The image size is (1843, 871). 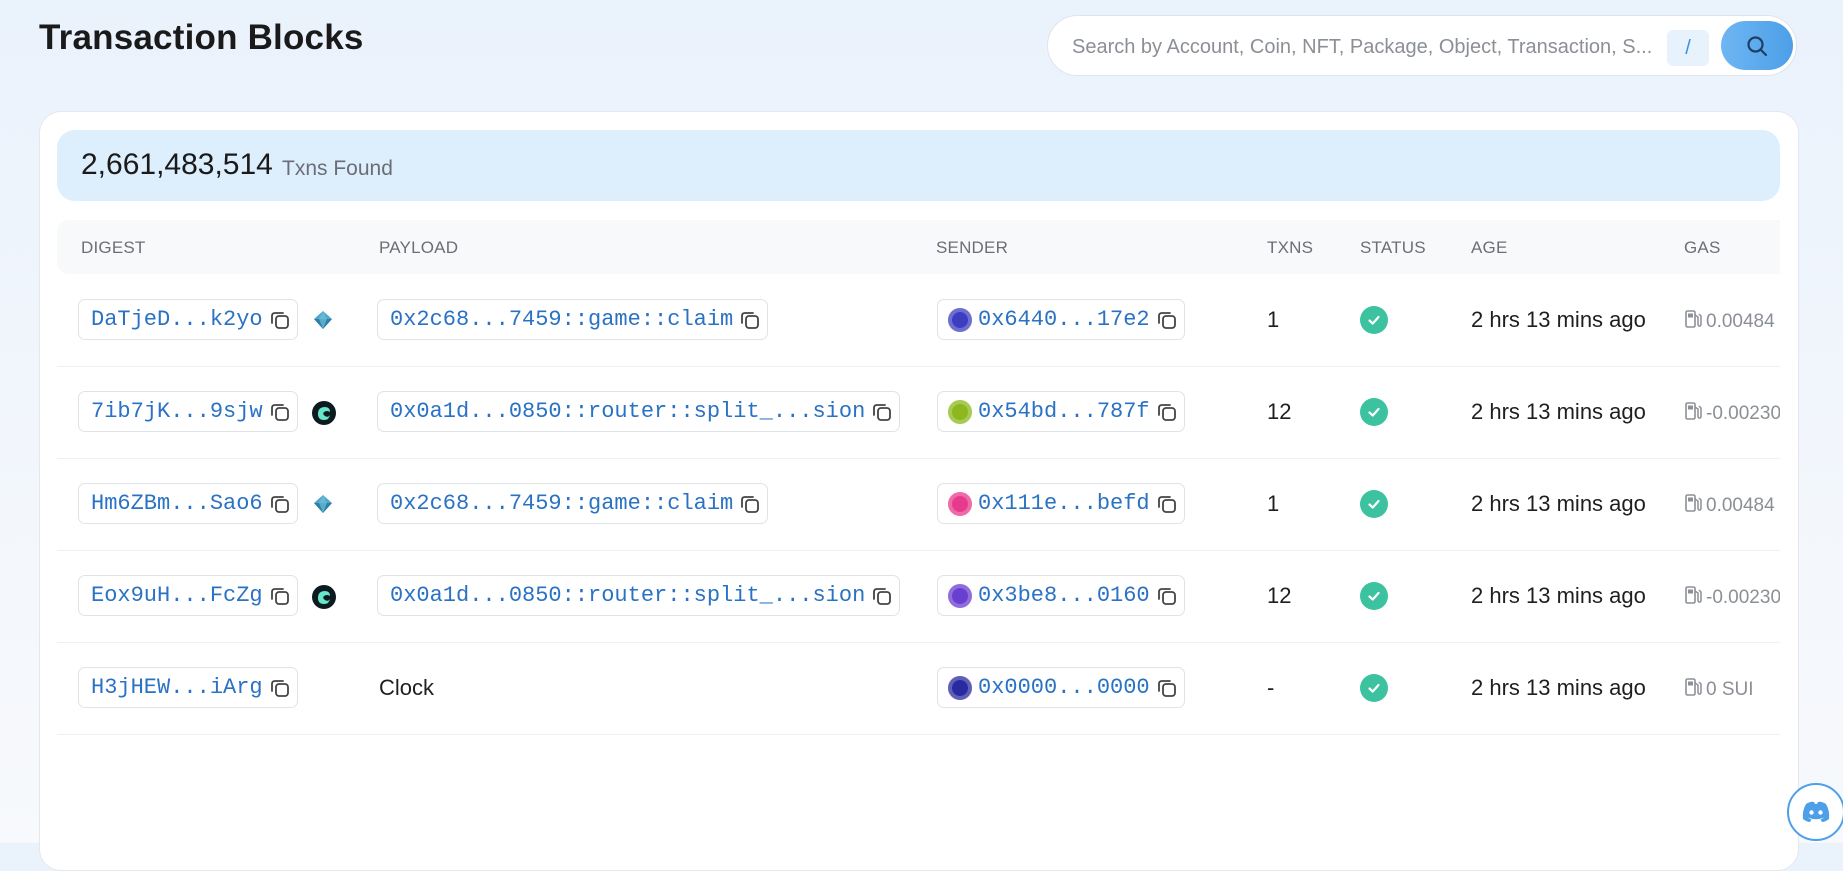 What do you see at coordinates (177, 411) in the screenshot?
I see `digest-link: 7ib7jK...9sjw` at bounding box center [177, 411].